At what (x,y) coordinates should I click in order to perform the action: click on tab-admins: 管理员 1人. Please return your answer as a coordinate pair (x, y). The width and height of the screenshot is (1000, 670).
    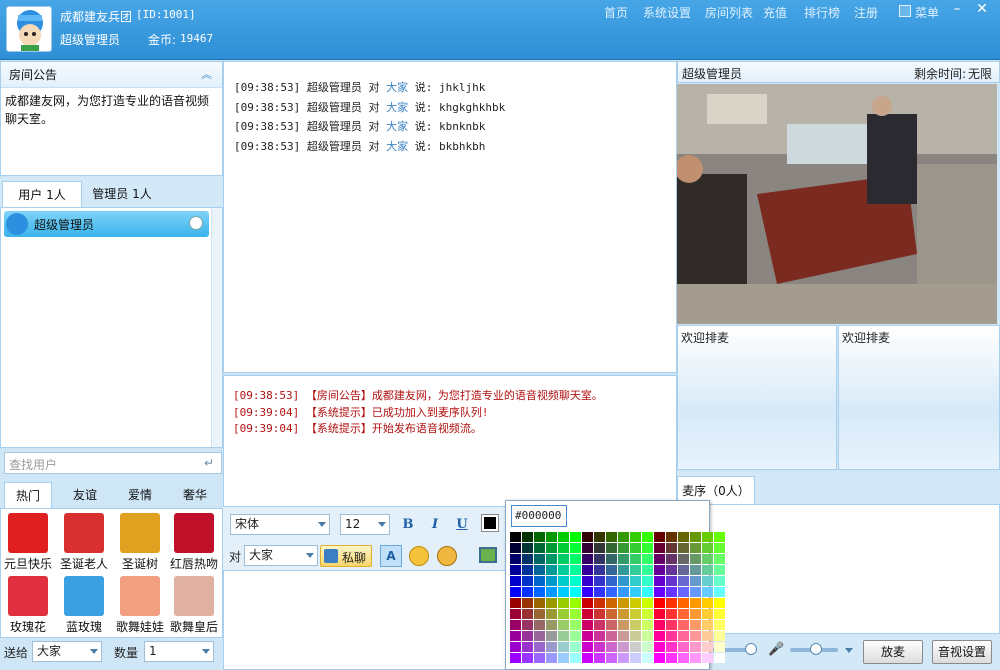
    Looking at the image, I should click on (122, 194).